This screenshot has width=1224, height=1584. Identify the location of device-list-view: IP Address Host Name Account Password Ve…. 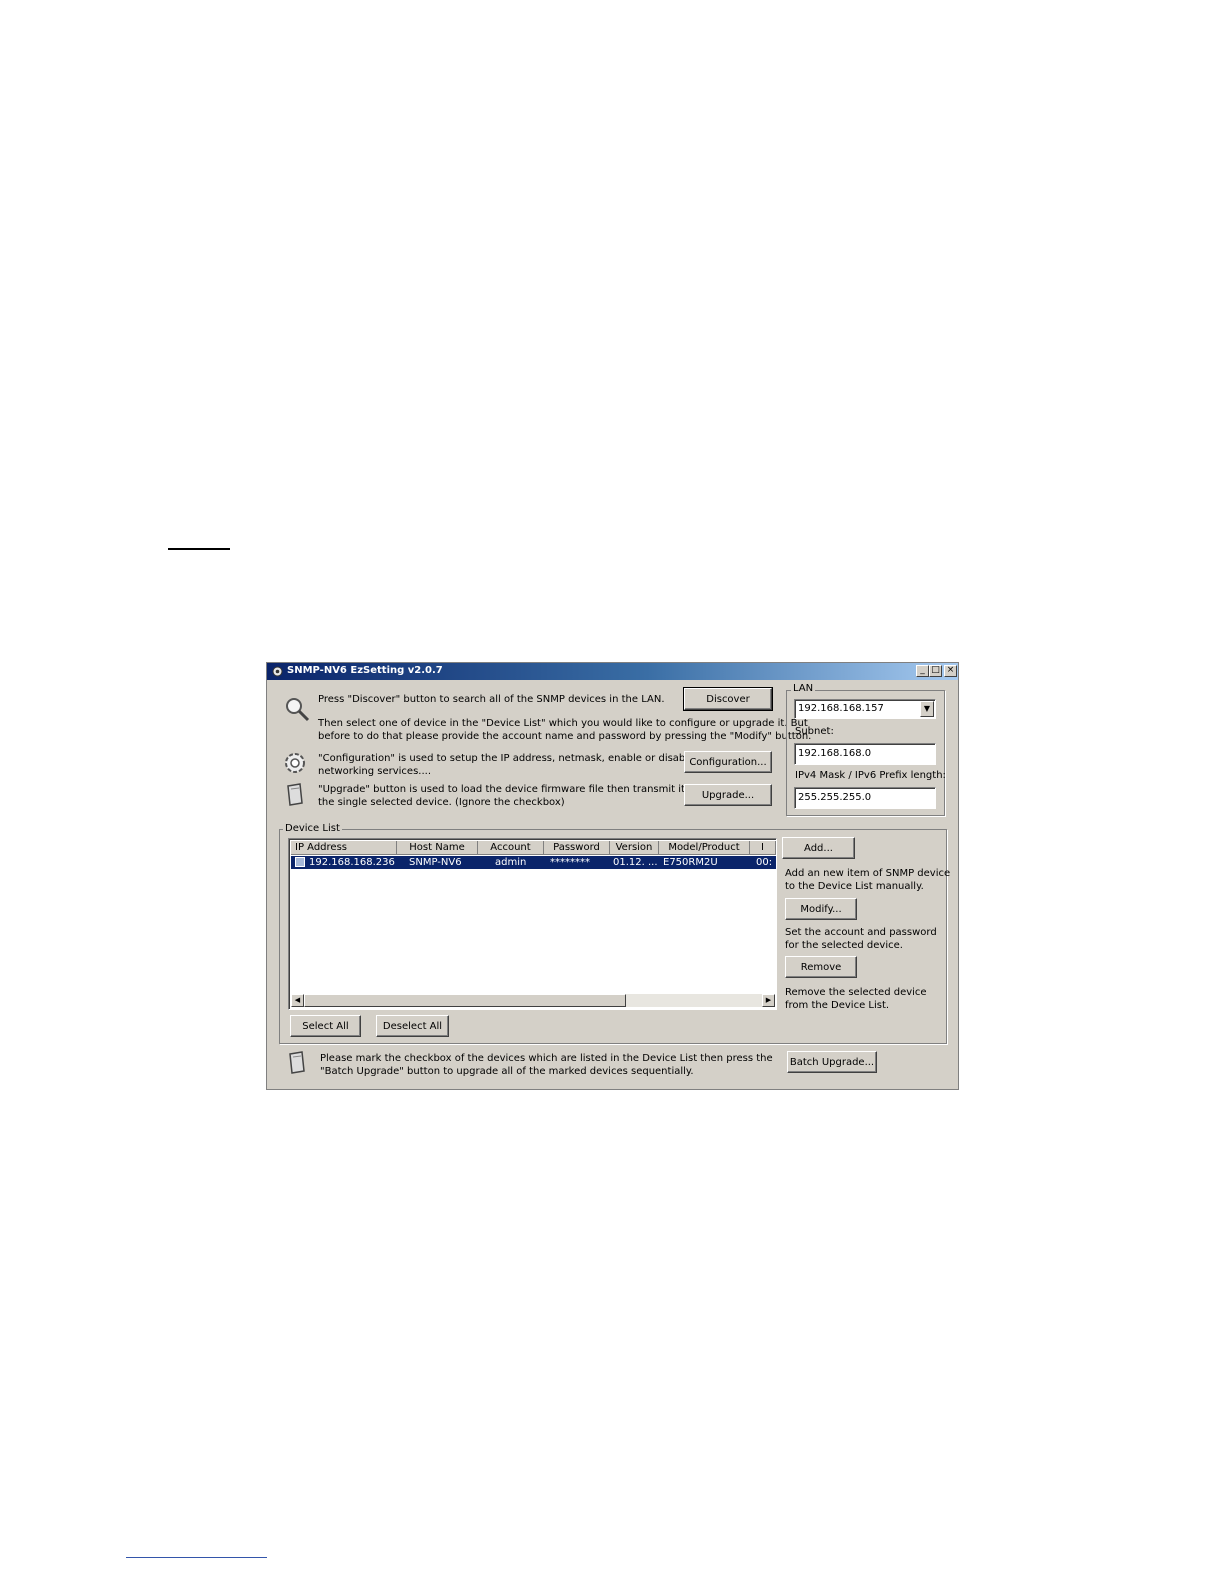
(532, 924).